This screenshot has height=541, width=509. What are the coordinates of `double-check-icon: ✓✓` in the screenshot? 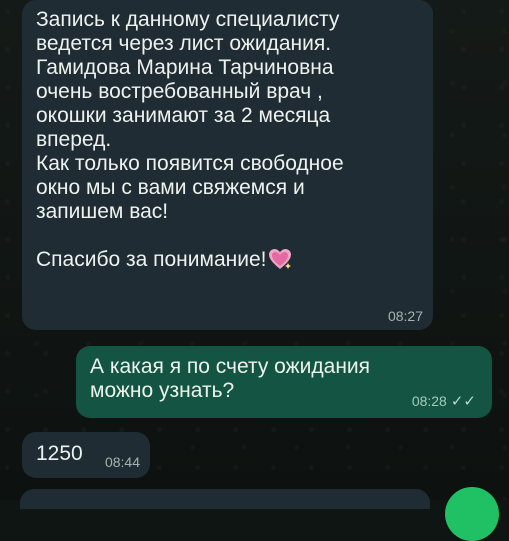 It's located at (463, 401).